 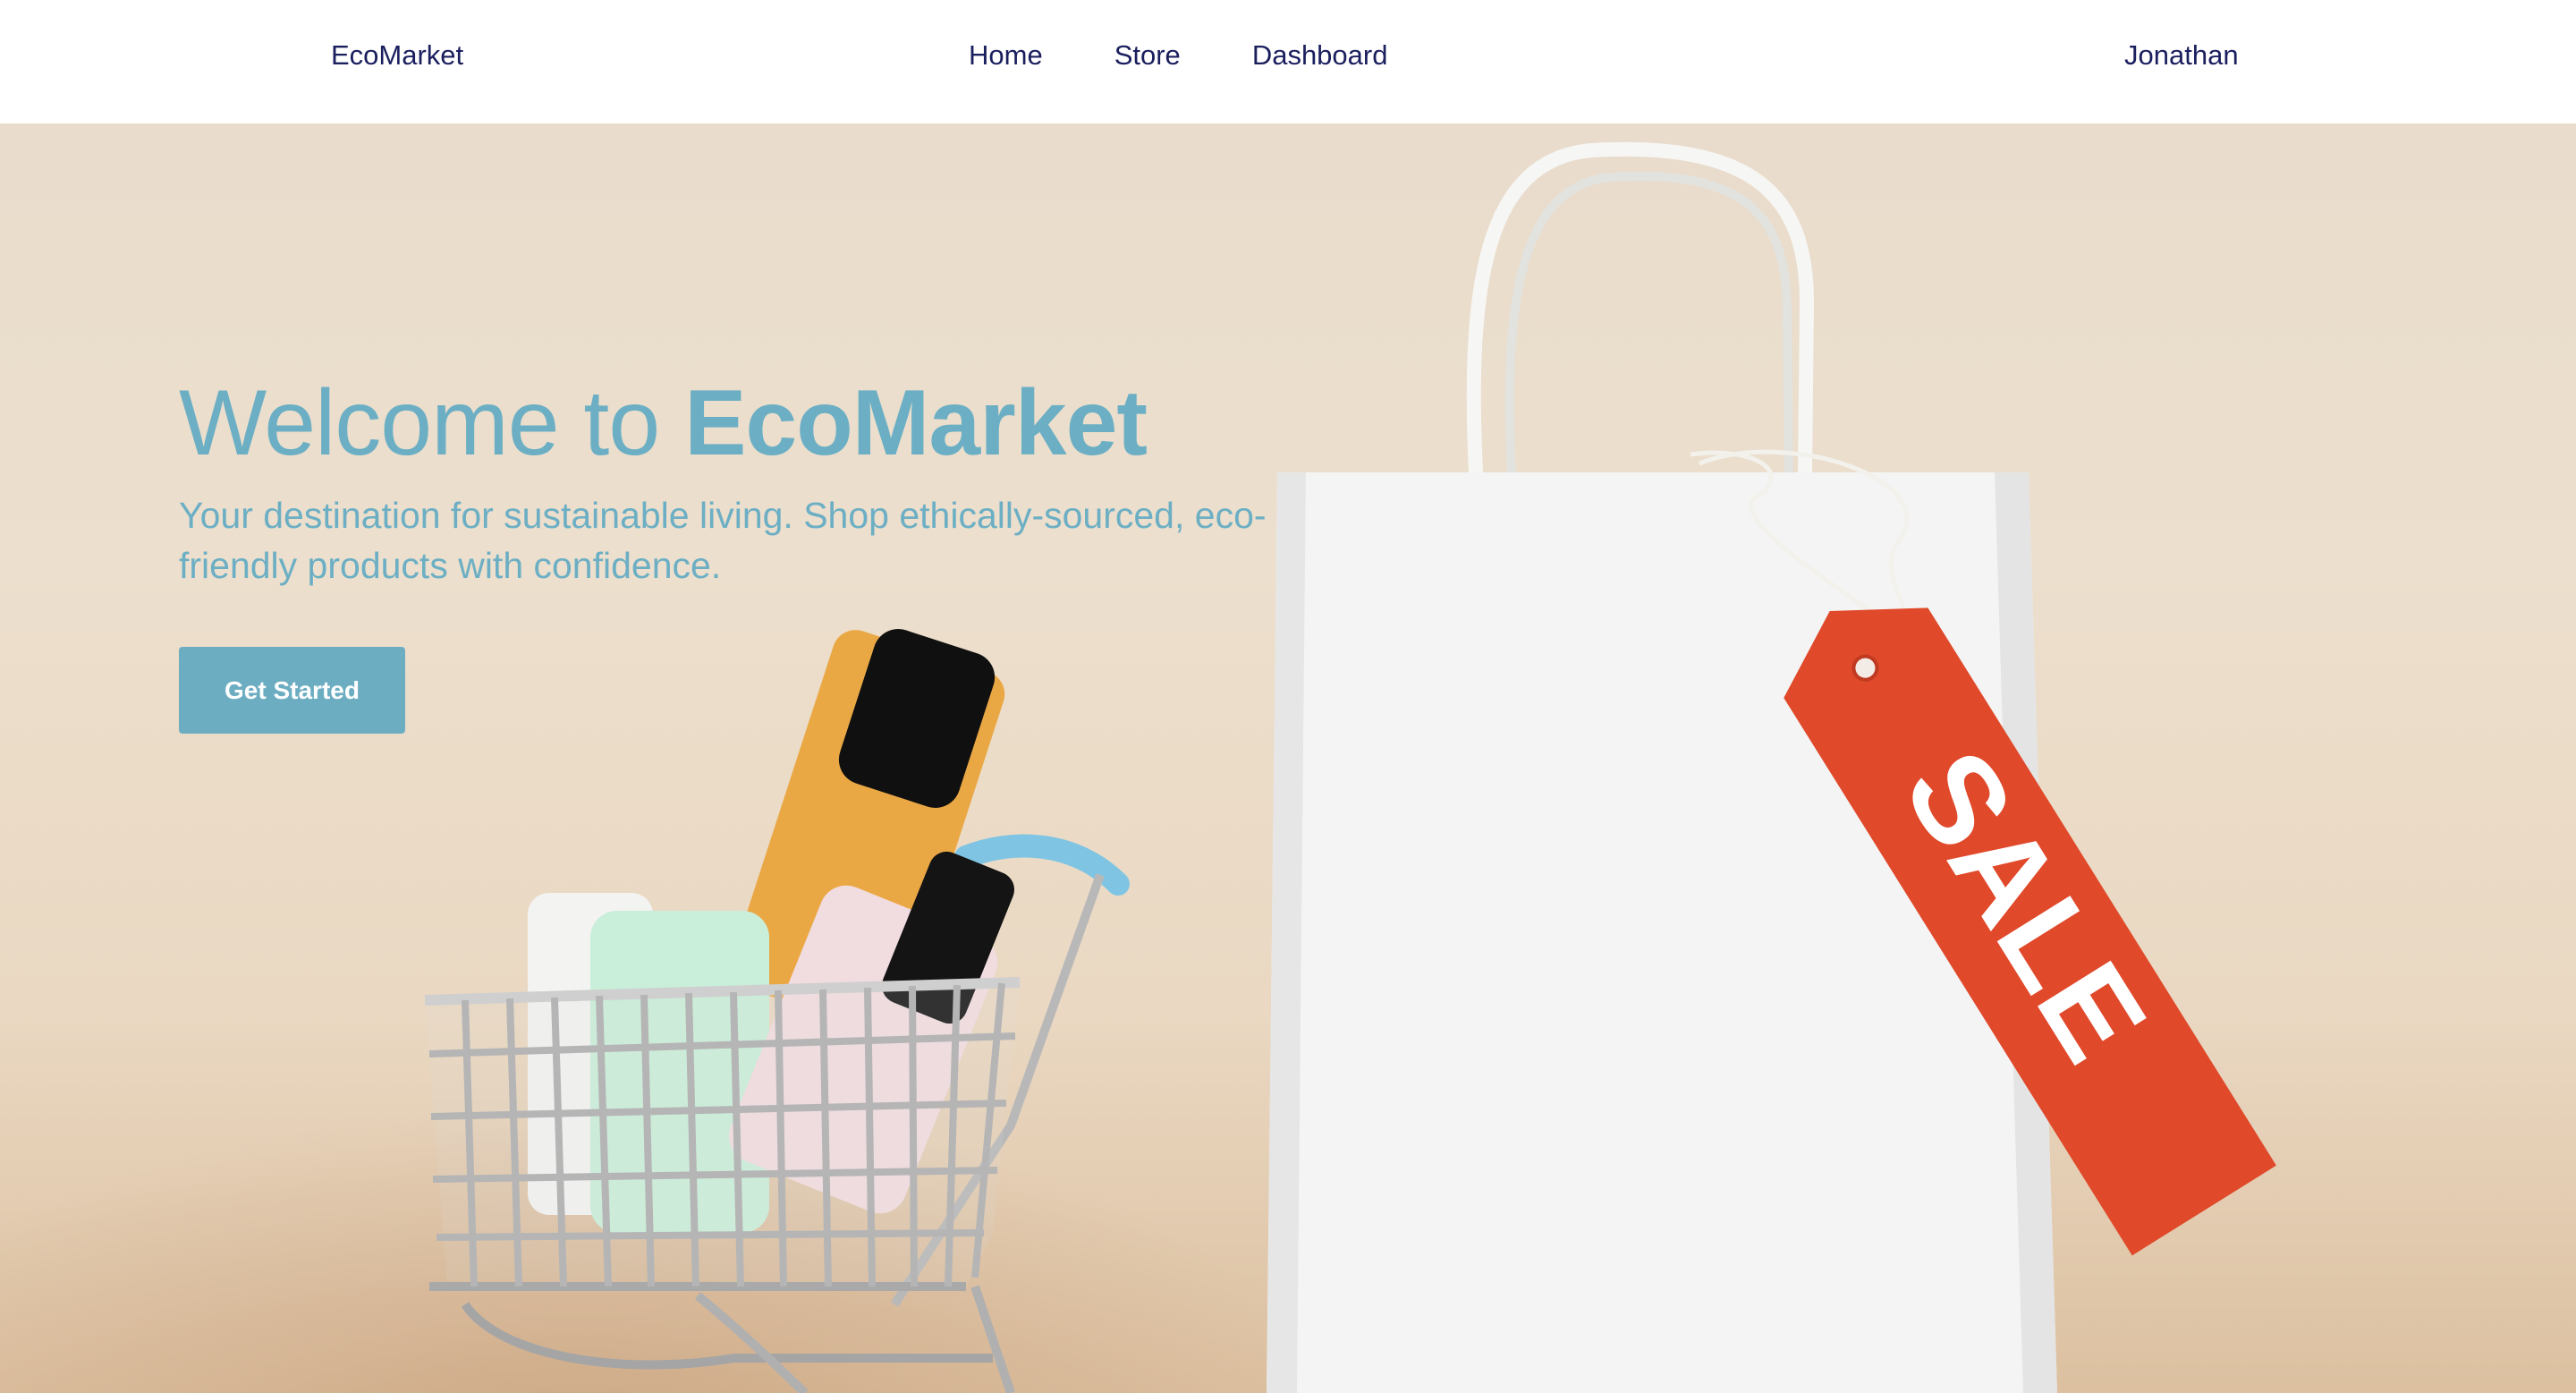 What do you see at coordinates (397, 55) in the screenshot?
I see `brand-logo-link: EcoMarket` at bounding box center [397, 55].